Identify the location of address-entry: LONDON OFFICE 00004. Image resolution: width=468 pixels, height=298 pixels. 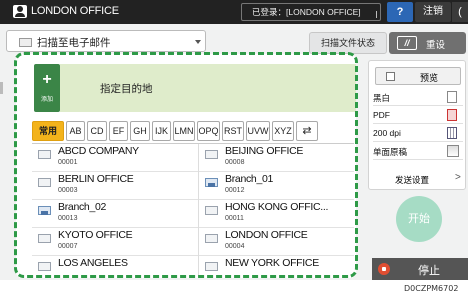
(276, 242).